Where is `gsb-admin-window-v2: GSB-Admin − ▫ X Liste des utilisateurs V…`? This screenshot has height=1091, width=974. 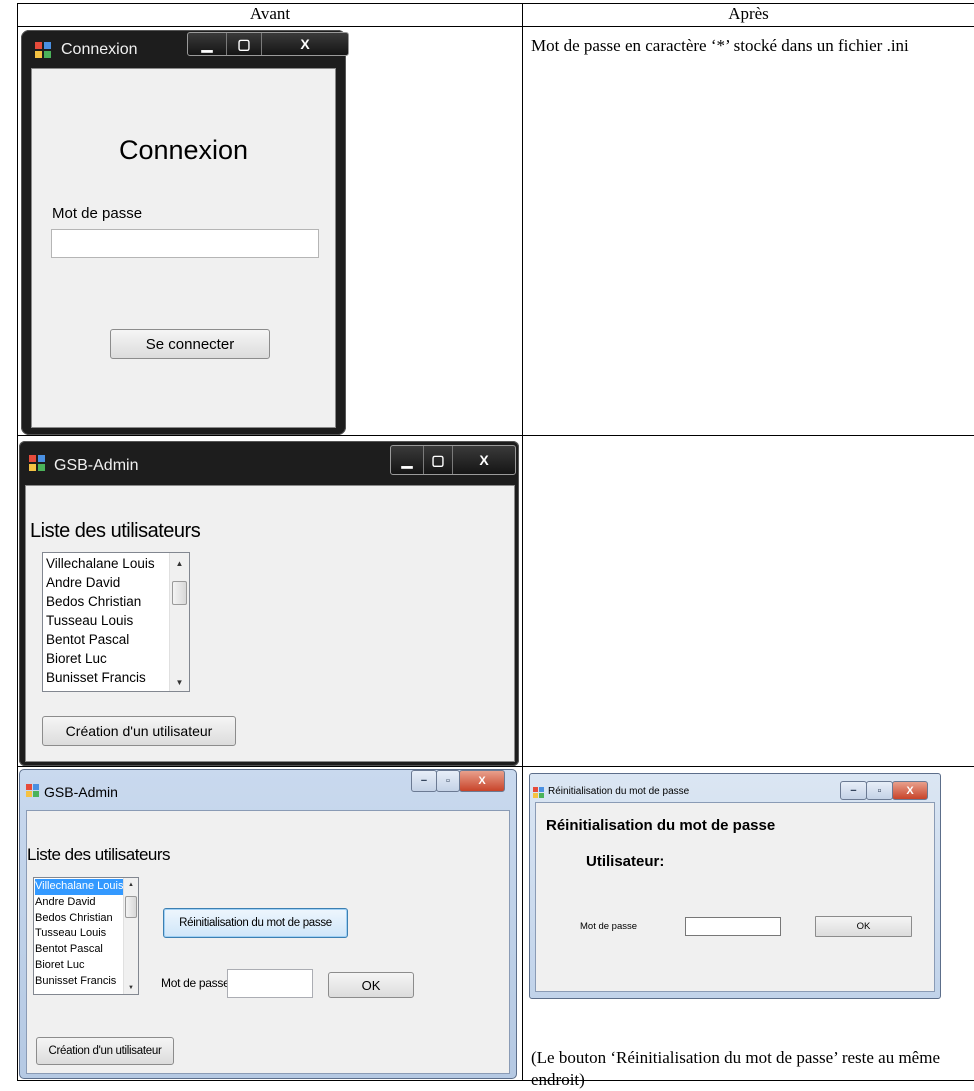
gsb-admin-window-v2: GSB-Admin − ▫ X Liste des utilisateurs V… is located at coordinates (268, 924).